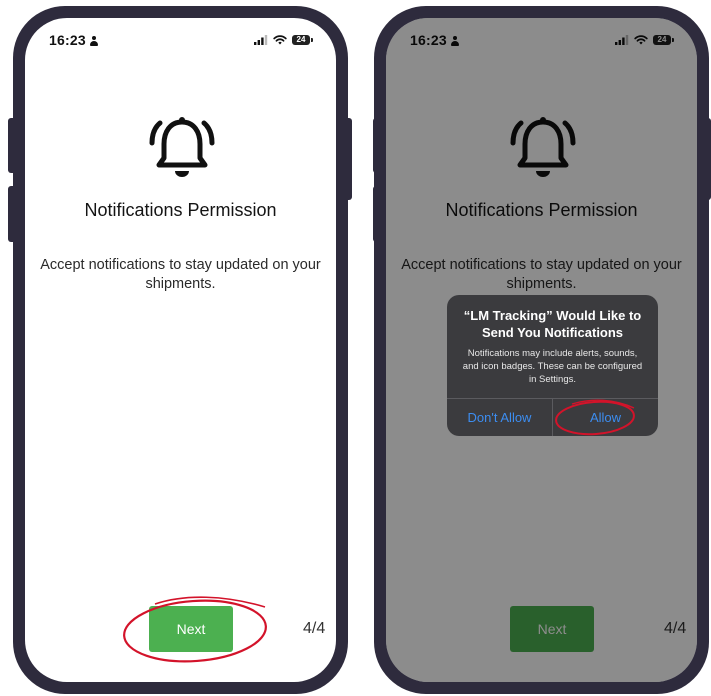 Image resolution: width=711 pixels, height=696 pixels. Describe the element at coordinates (181, 41) in the screenshot. I see `status-bar: 16:23 24` at that location.